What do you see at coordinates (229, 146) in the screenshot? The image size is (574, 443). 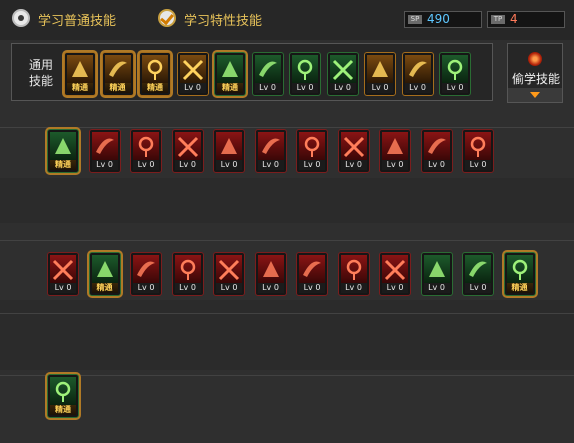 I see `whirl-blade-icon` at bounding box center [229, 146].